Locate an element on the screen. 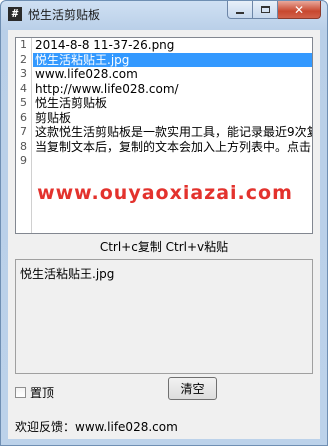  clear-button: 清空 is located at coordinates (192, 388).